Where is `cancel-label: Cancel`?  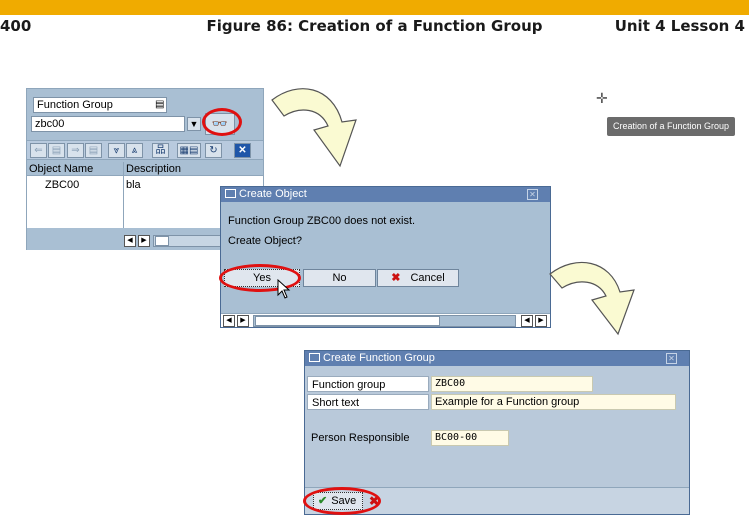 cancel-label: Cancel is located at coordinates (427, 278).